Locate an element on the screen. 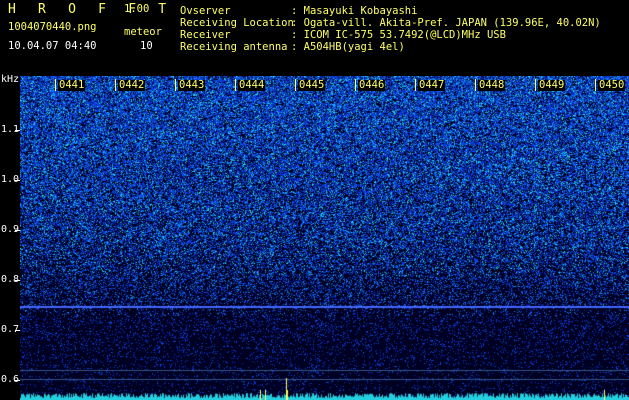 This screenshot has width=629, height=400. observer-value: : Masayuki Kobayashi is located at coordinates (354, 11).